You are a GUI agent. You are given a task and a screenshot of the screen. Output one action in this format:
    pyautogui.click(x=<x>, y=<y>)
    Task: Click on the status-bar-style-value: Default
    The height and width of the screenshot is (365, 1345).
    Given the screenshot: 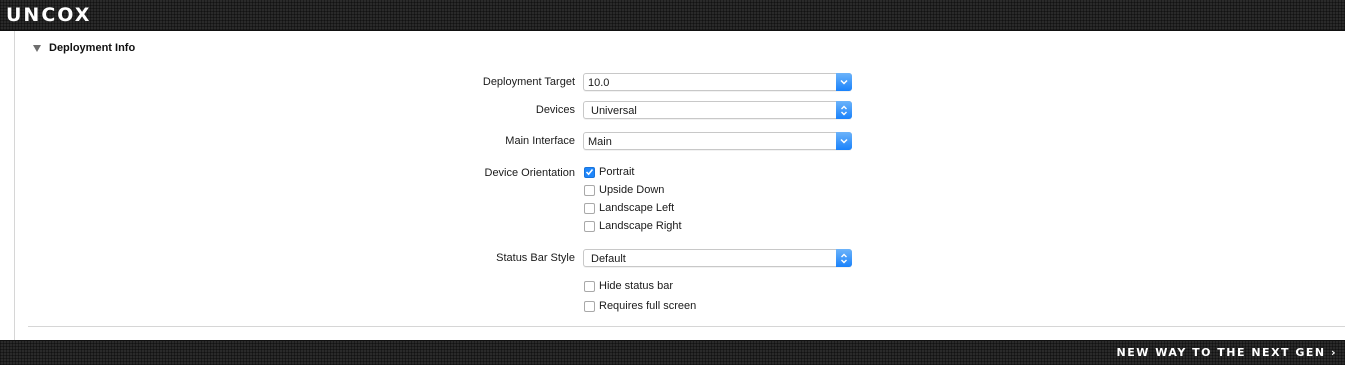 What is the action you would take?
    pyautogui.click(x=608, y=259)
    